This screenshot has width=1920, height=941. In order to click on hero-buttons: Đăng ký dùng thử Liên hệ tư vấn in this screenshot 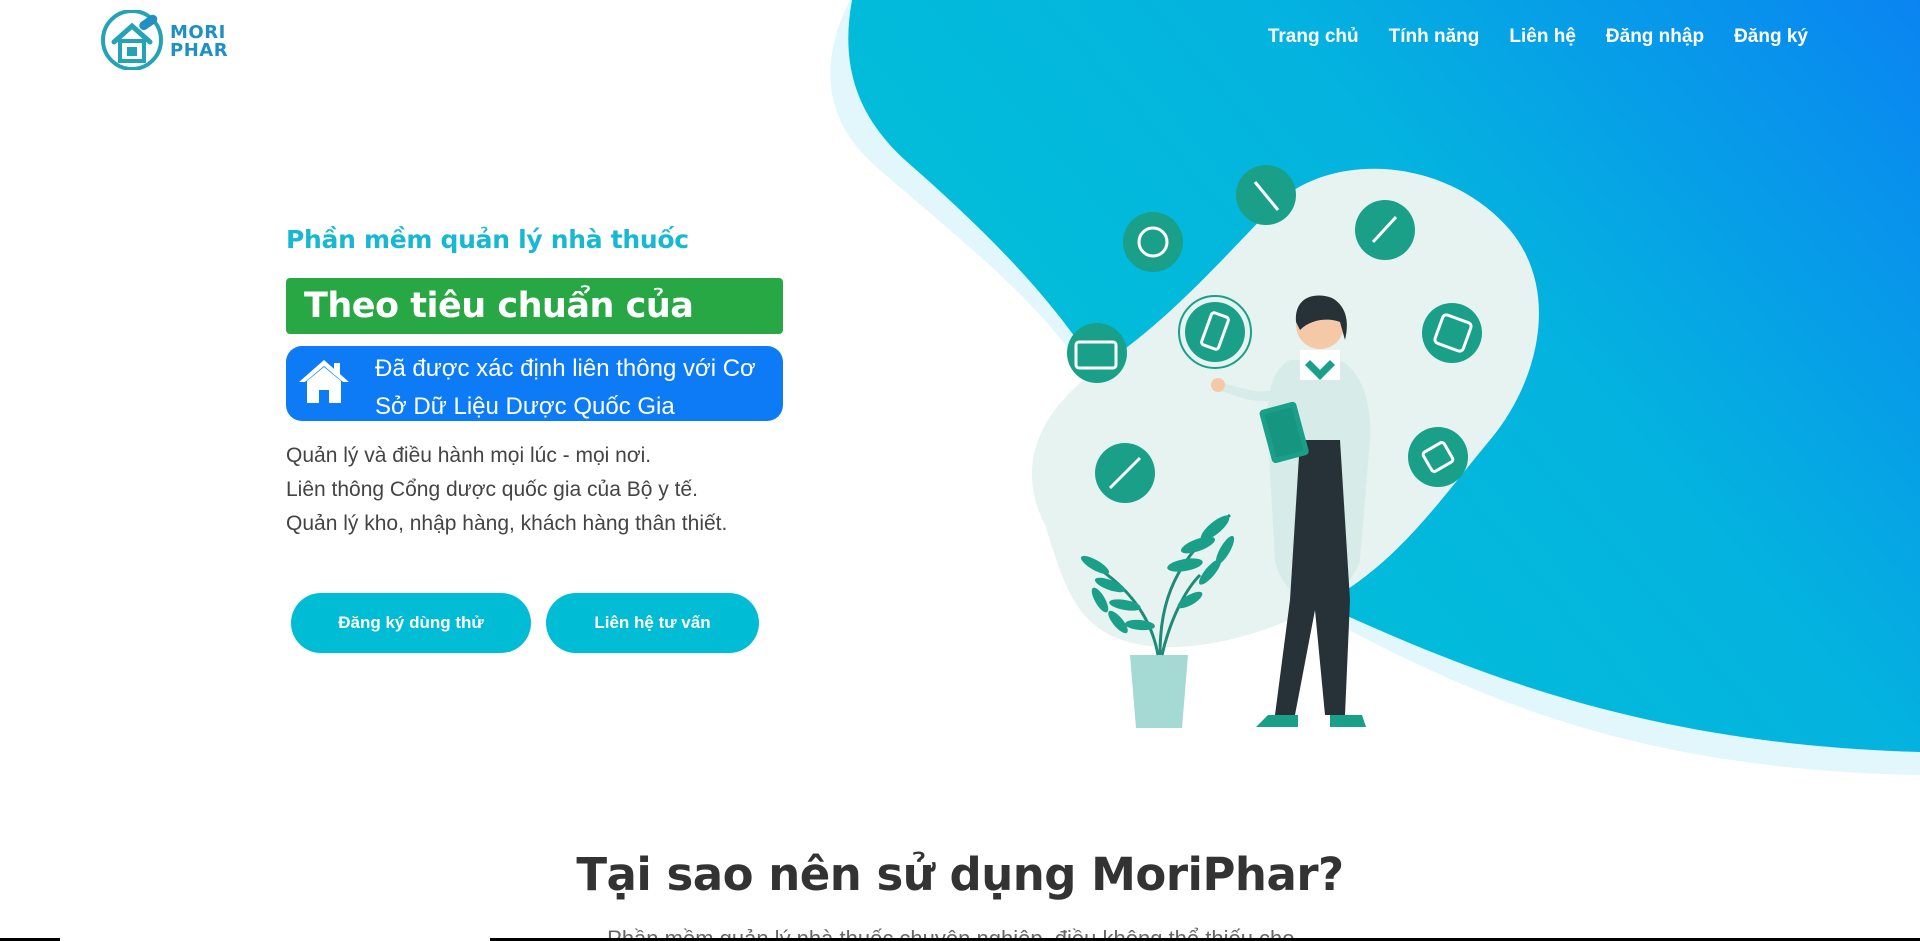, I will do `click(525, 623)`.